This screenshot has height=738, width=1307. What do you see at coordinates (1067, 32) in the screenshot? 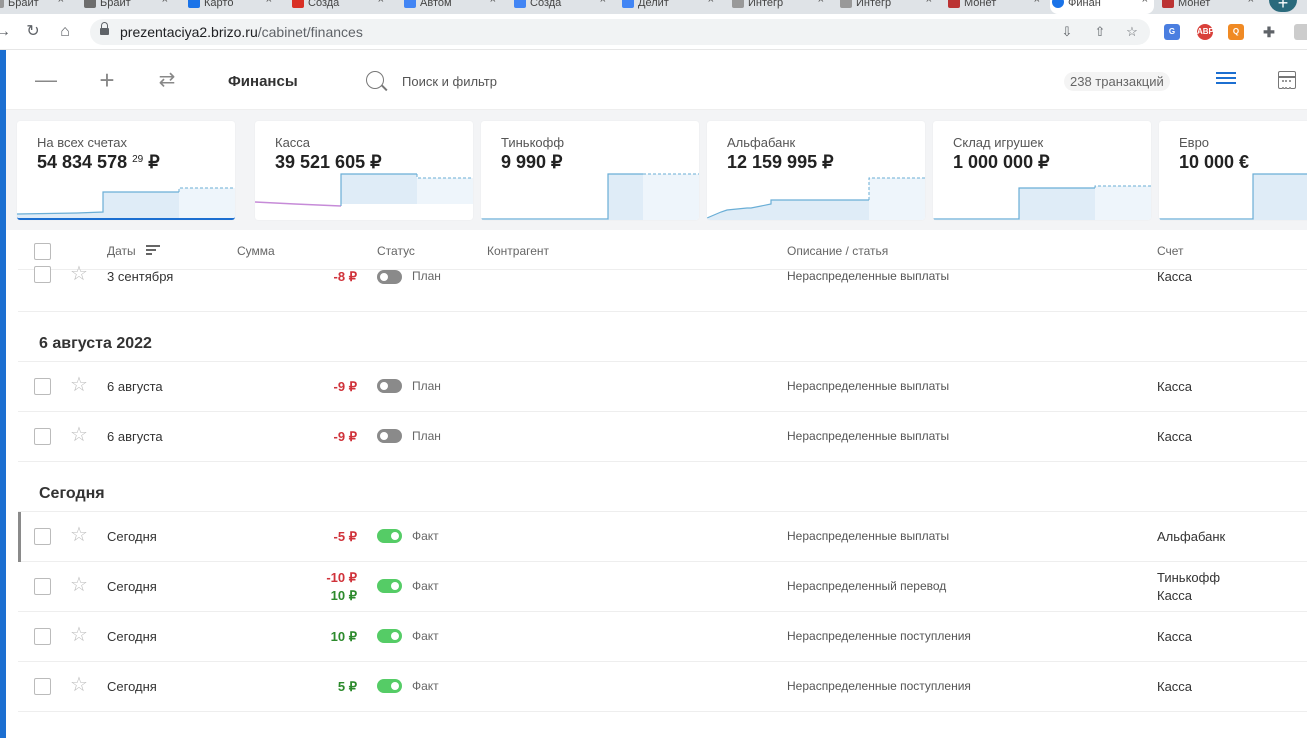
I see `install-icon: ⇩` at bounding box center [1067, 32].